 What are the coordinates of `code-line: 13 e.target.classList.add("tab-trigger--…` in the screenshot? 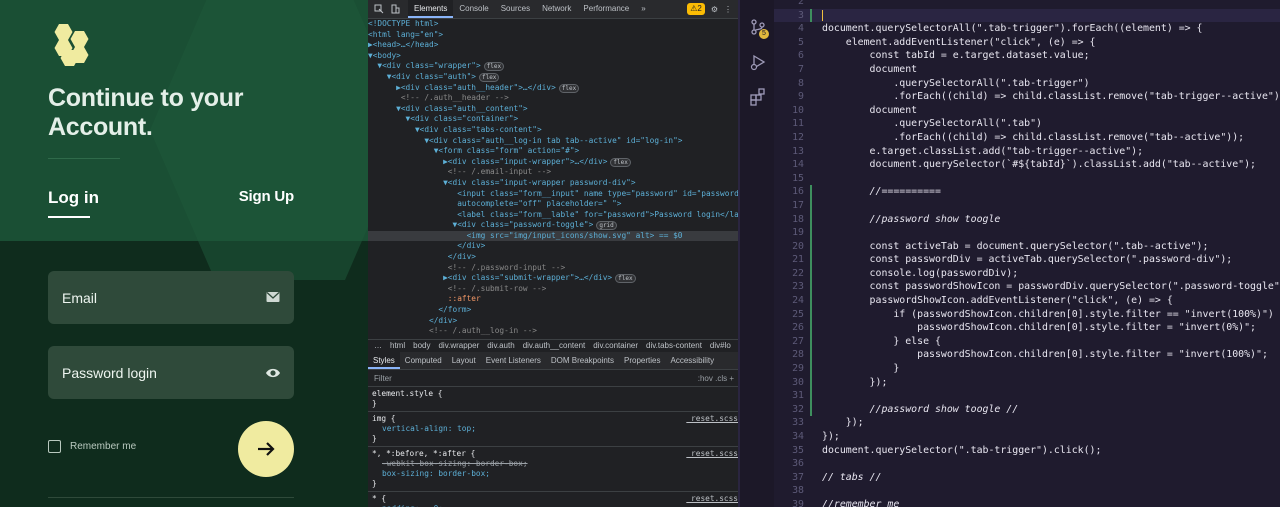 It's located at (1027, 152).